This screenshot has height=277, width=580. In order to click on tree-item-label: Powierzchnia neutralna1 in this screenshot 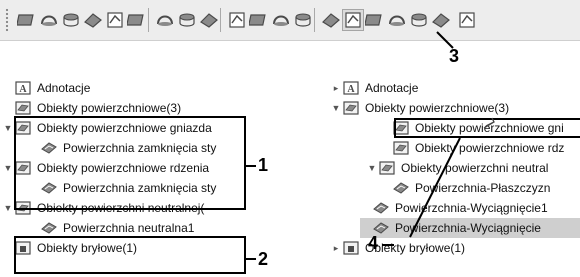, I will do `click(129, 228)`.